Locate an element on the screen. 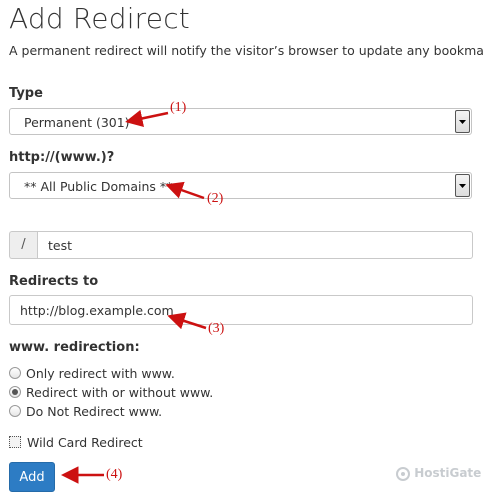  annotation-label-2: (2) is located at coordinates (215, 198).